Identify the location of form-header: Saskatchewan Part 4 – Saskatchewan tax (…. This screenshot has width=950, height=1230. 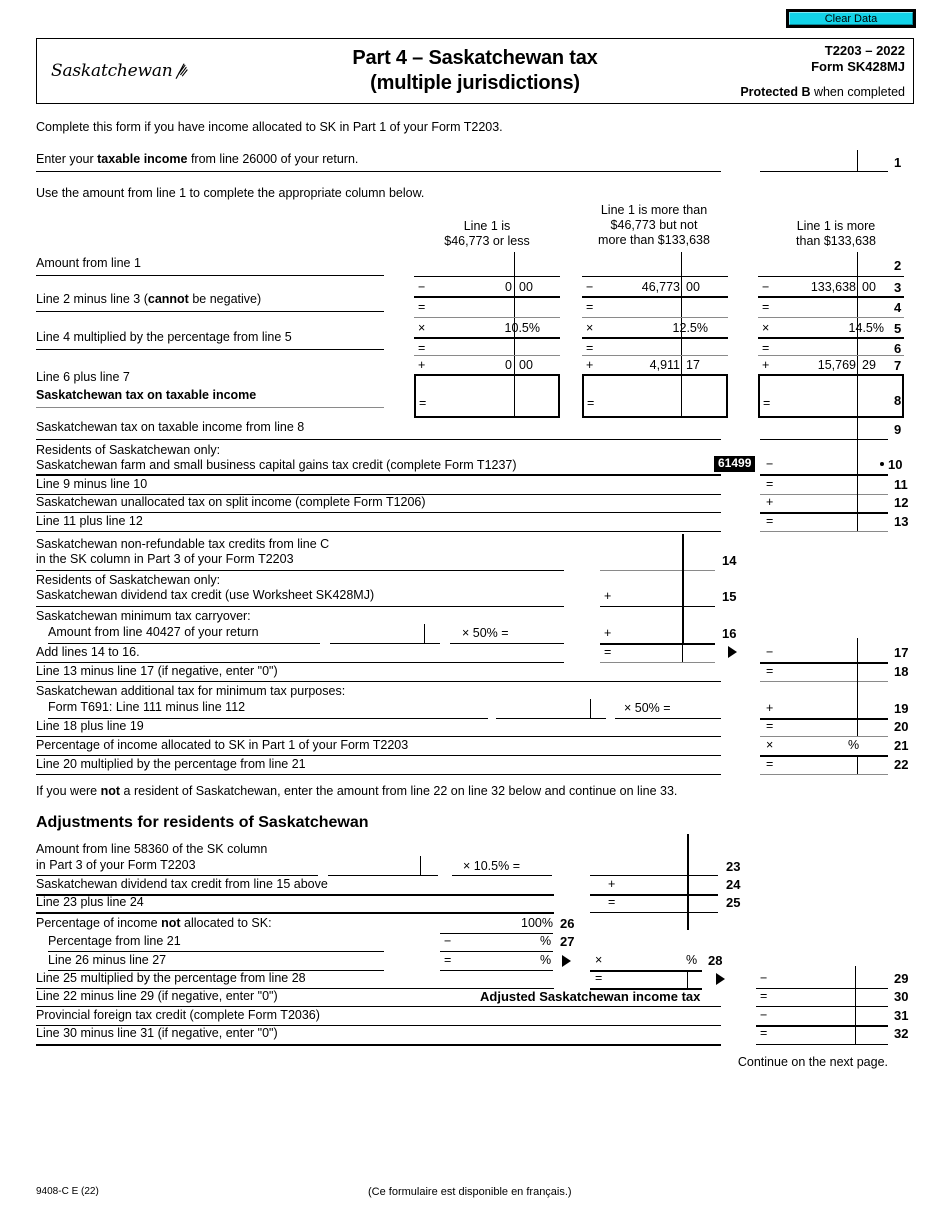
(475, 71).